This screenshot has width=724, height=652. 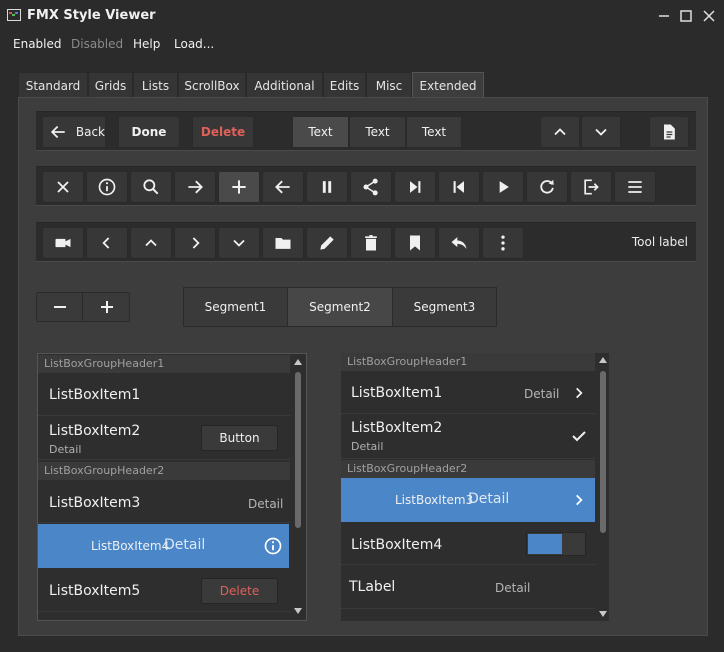 I want to click on logout-icon, so click(x=591, y=187).